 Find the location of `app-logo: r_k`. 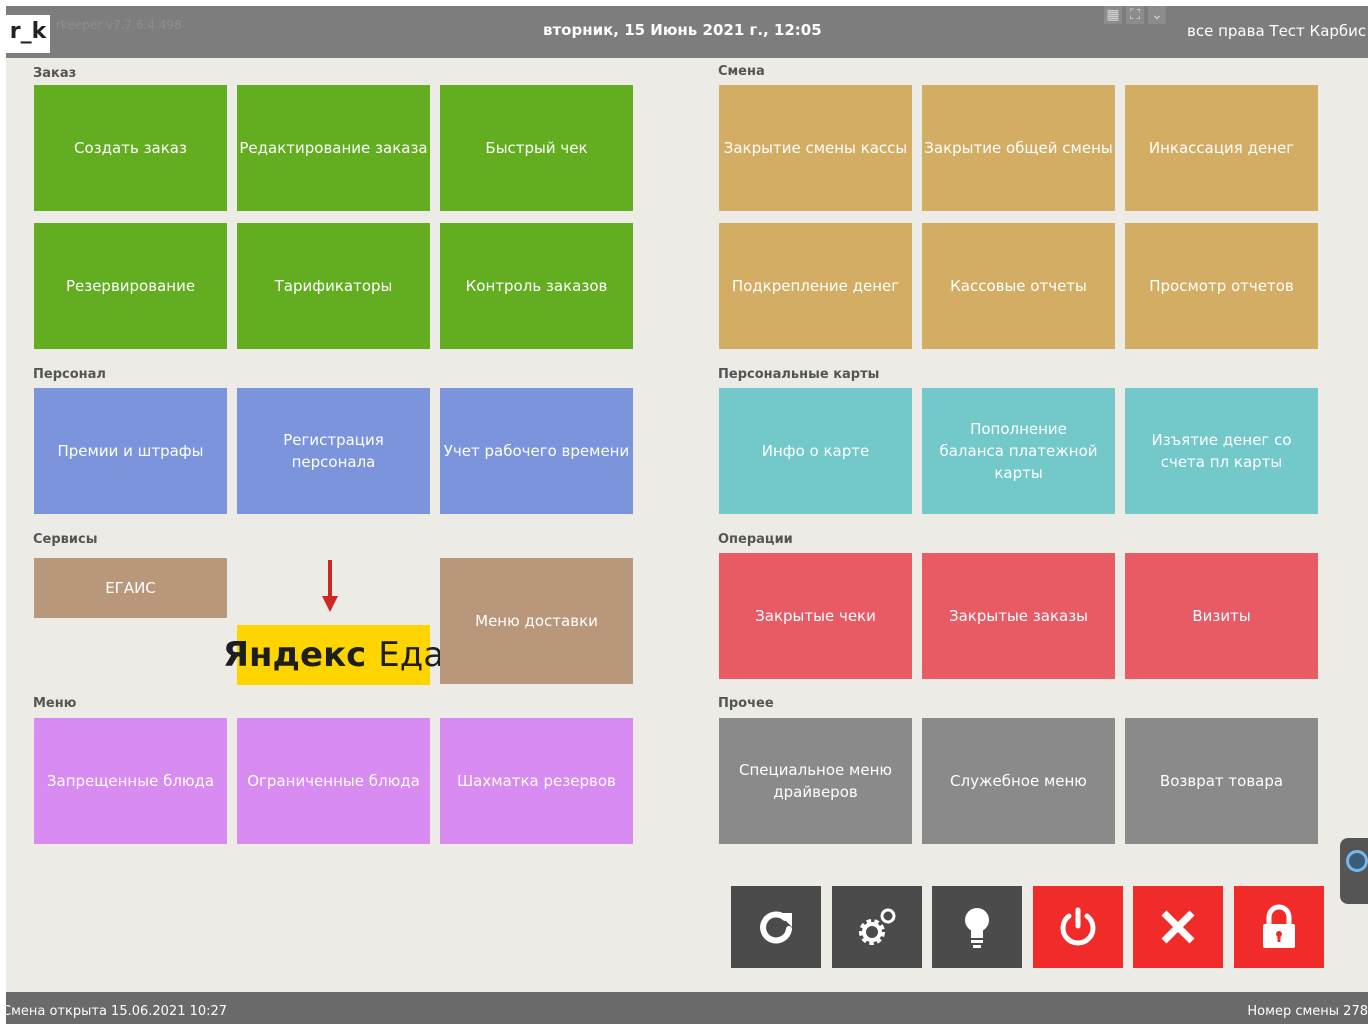

app-logo: r_k is located at coordinates (28, 34).